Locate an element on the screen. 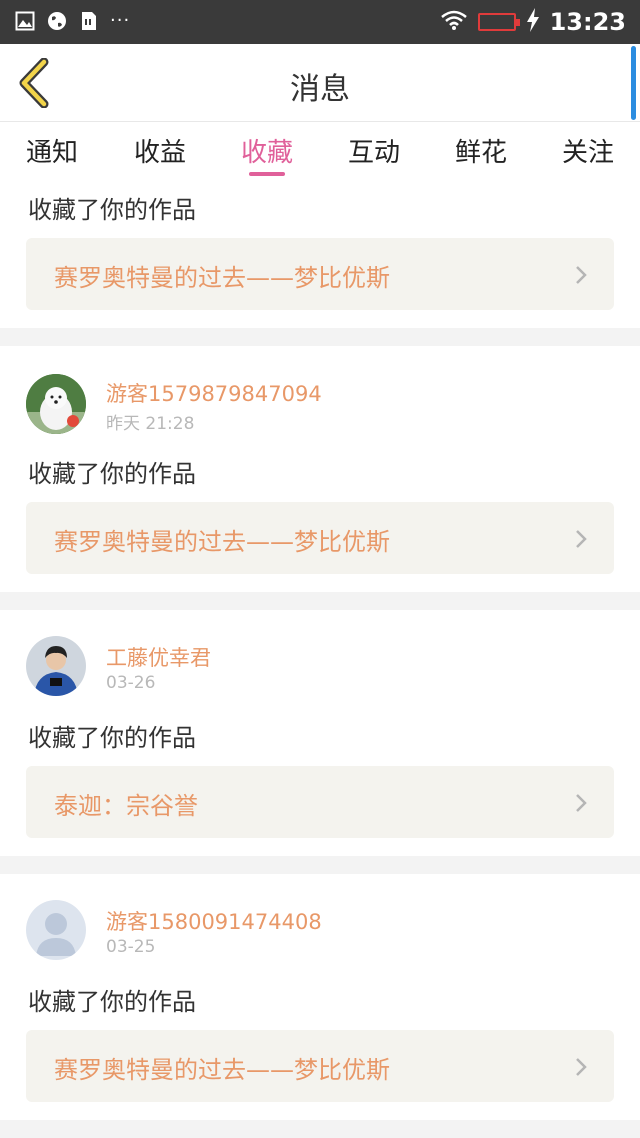 The width and height of the screenshot is (640, 1138). default-avatar-icon is located at coordinates (56, 930).